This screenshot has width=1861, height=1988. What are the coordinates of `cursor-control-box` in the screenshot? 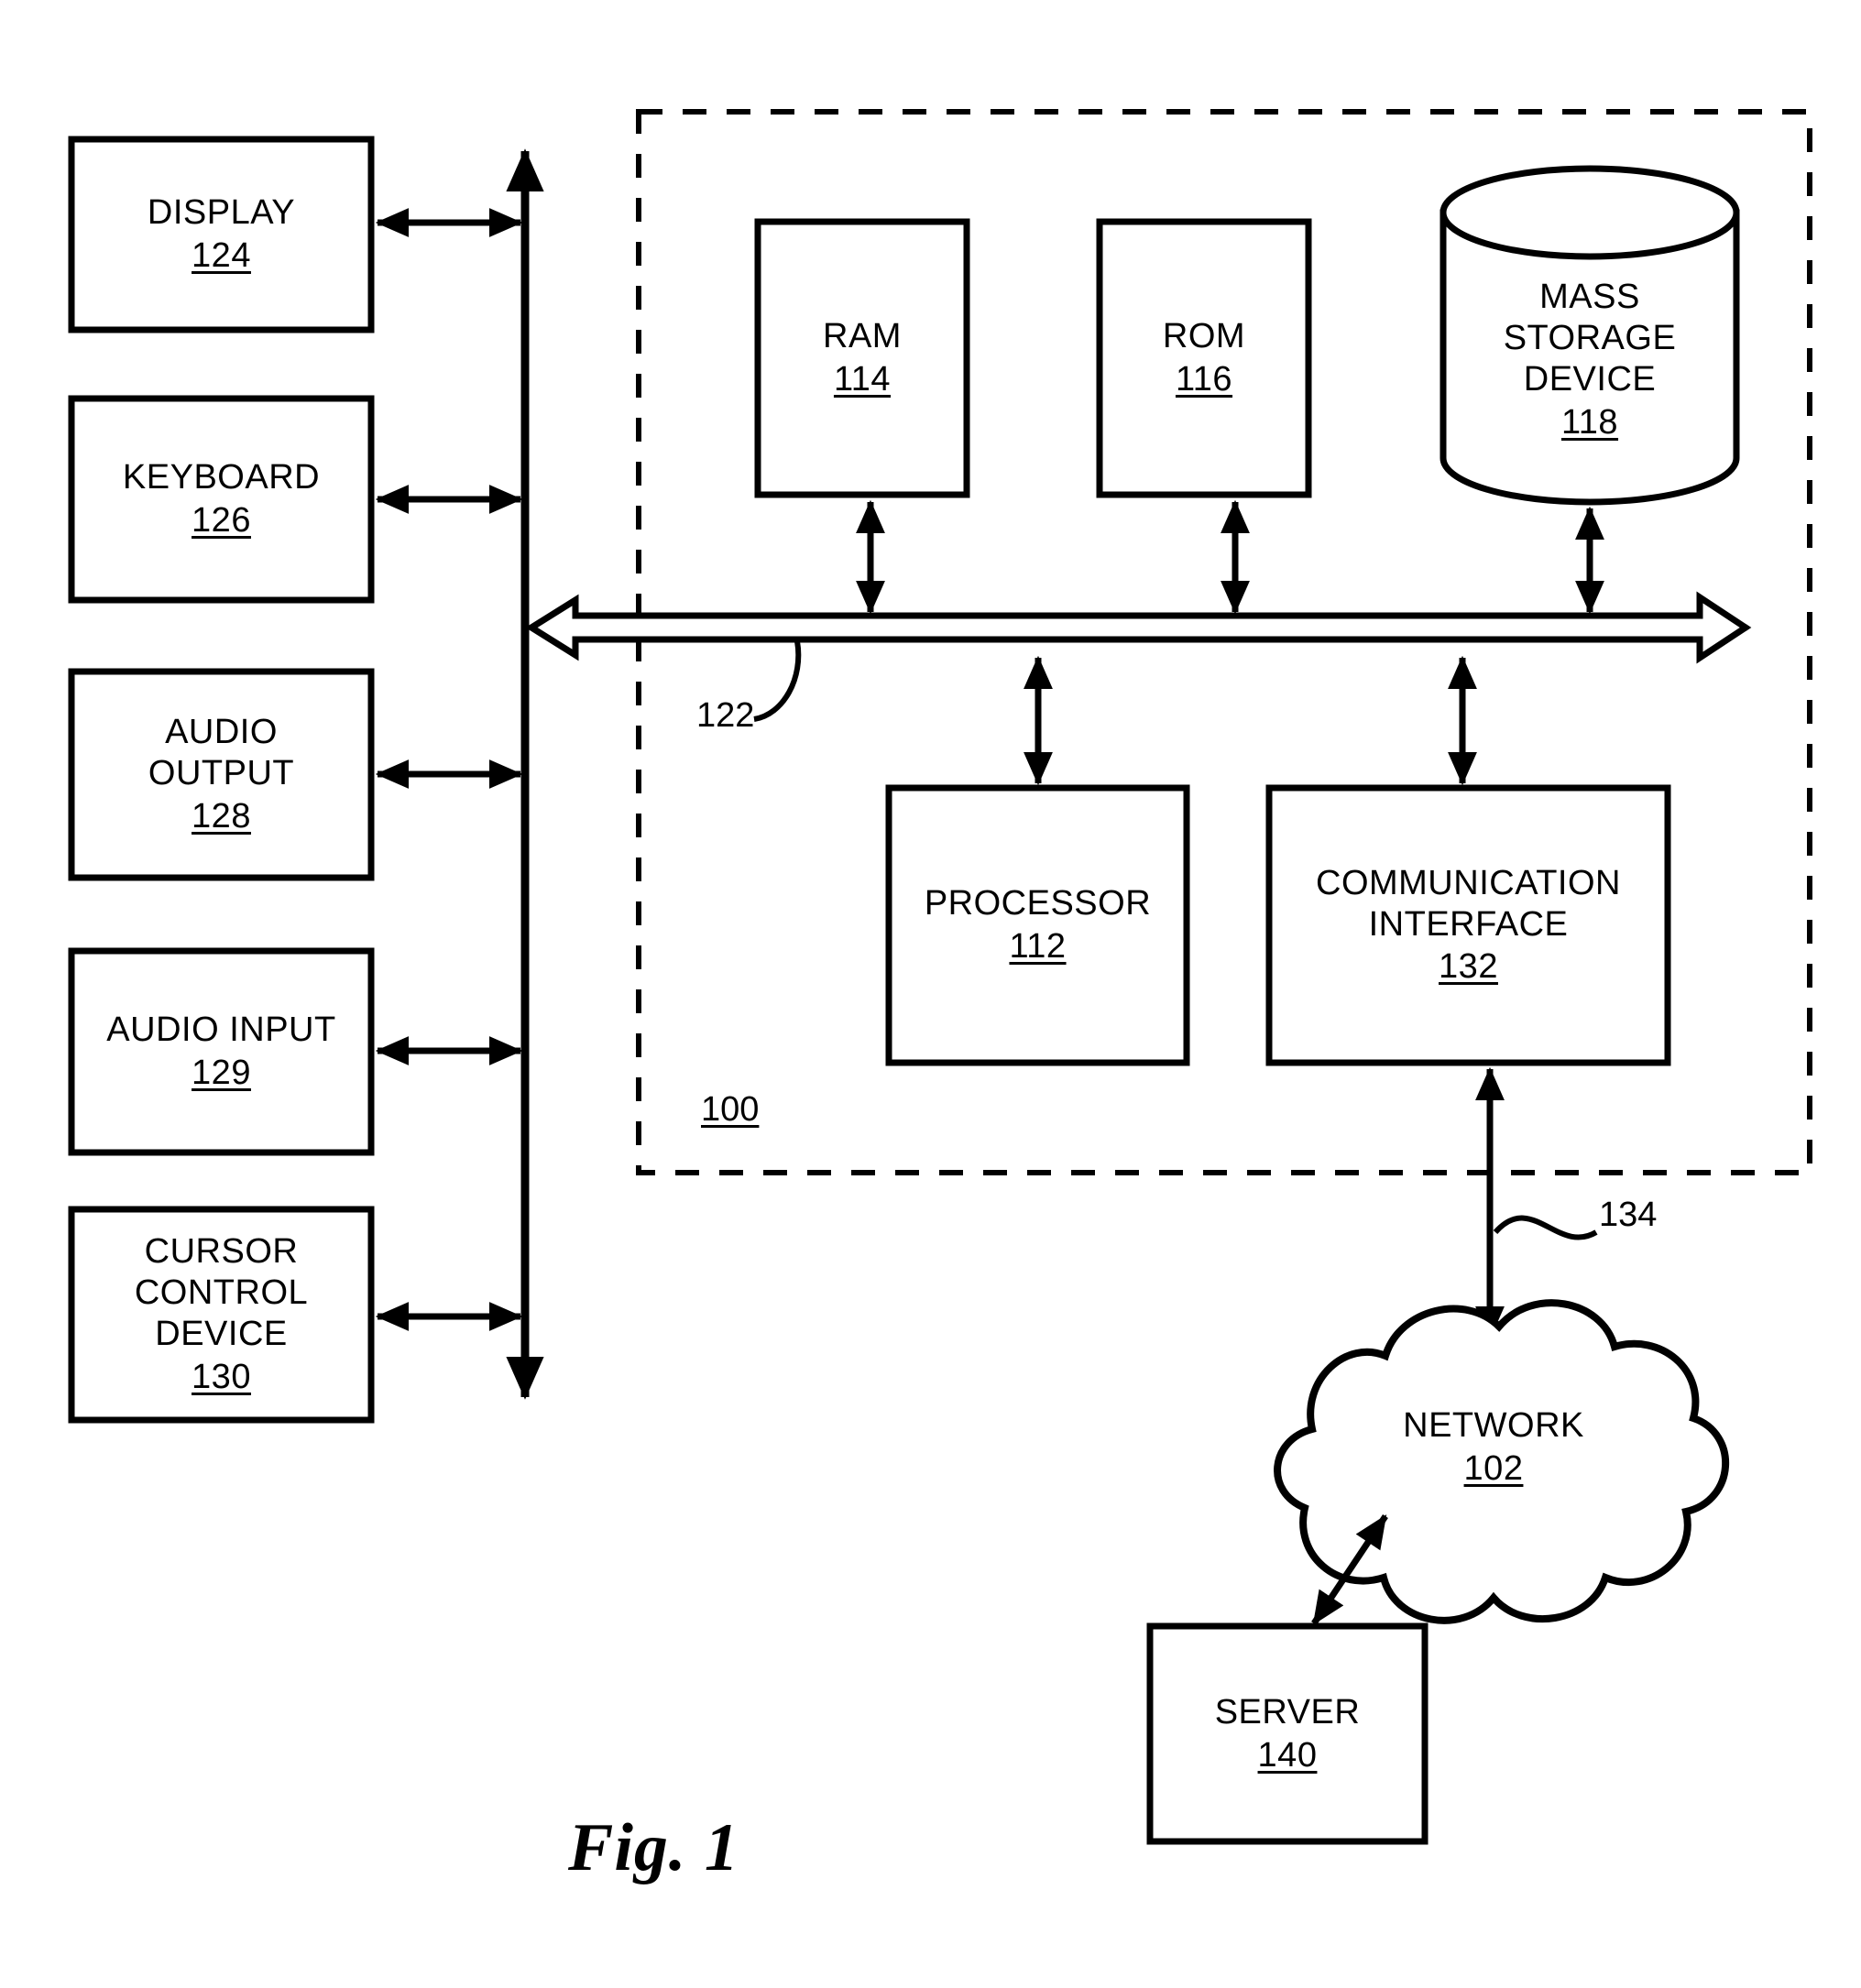 It's located at (222, 1315).